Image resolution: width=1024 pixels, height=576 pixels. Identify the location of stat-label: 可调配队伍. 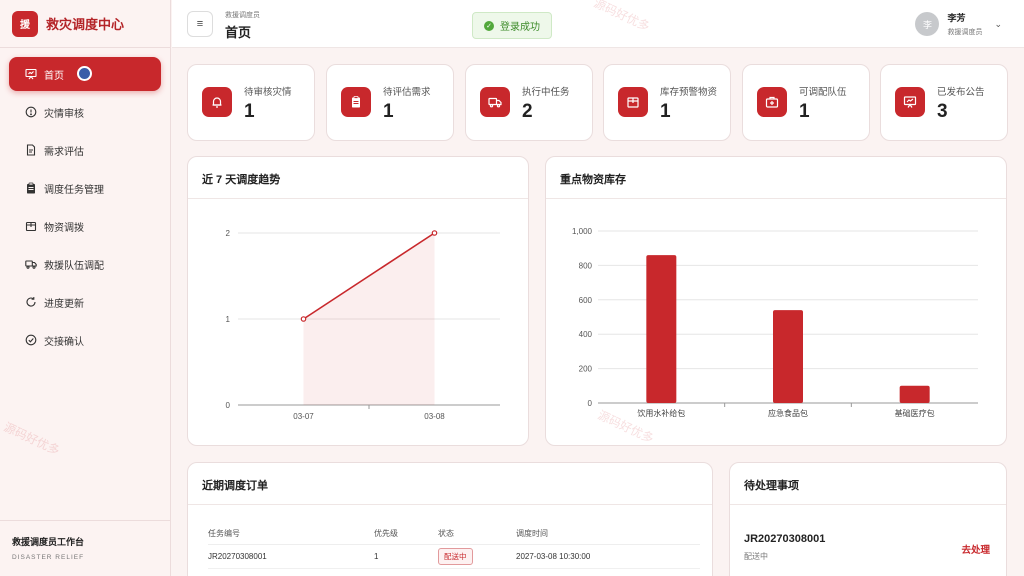
(823, 92).